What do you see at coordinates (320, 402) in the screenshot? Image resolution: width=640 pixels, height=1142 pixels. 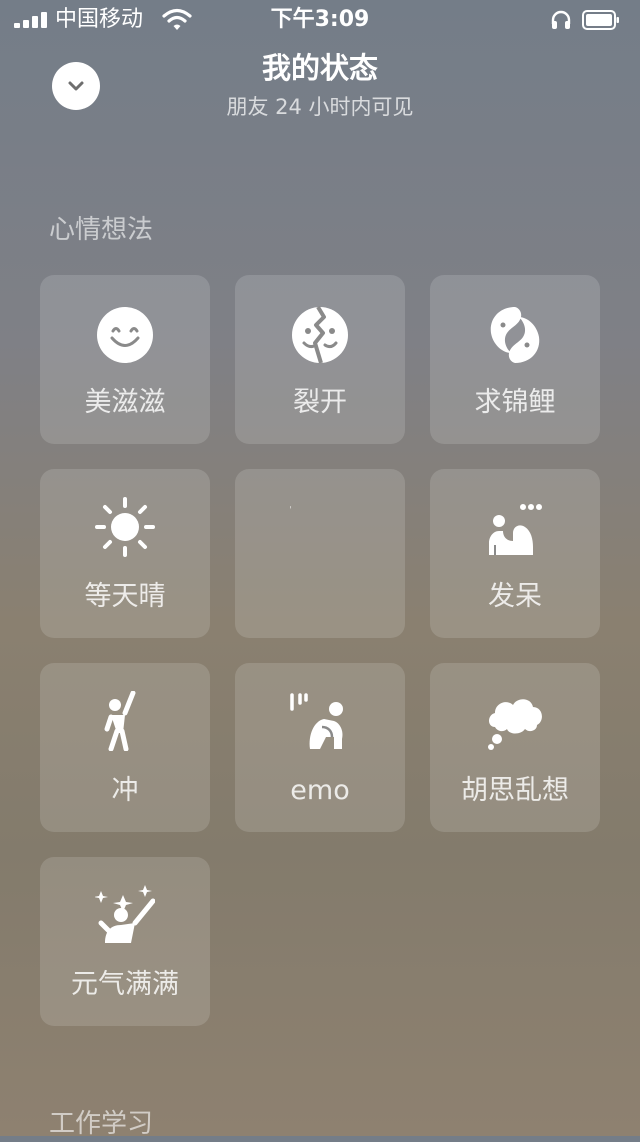 I see `mood-label: 裂开` at bounding box center [320, 402].